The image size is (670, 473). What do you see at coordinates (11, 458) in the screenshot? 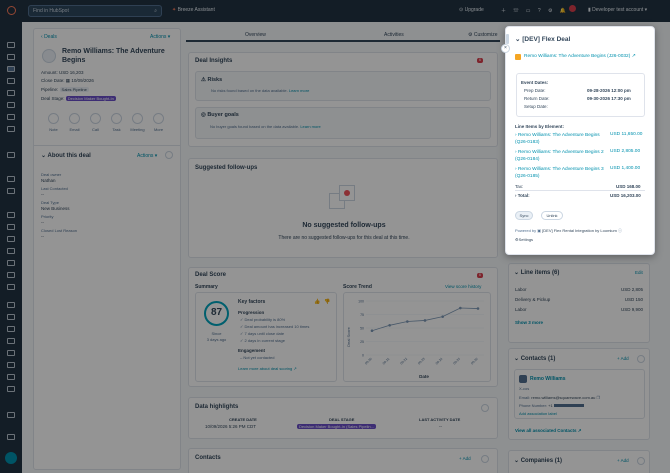
I see `user-avatar` at bounding box center [11, 458].